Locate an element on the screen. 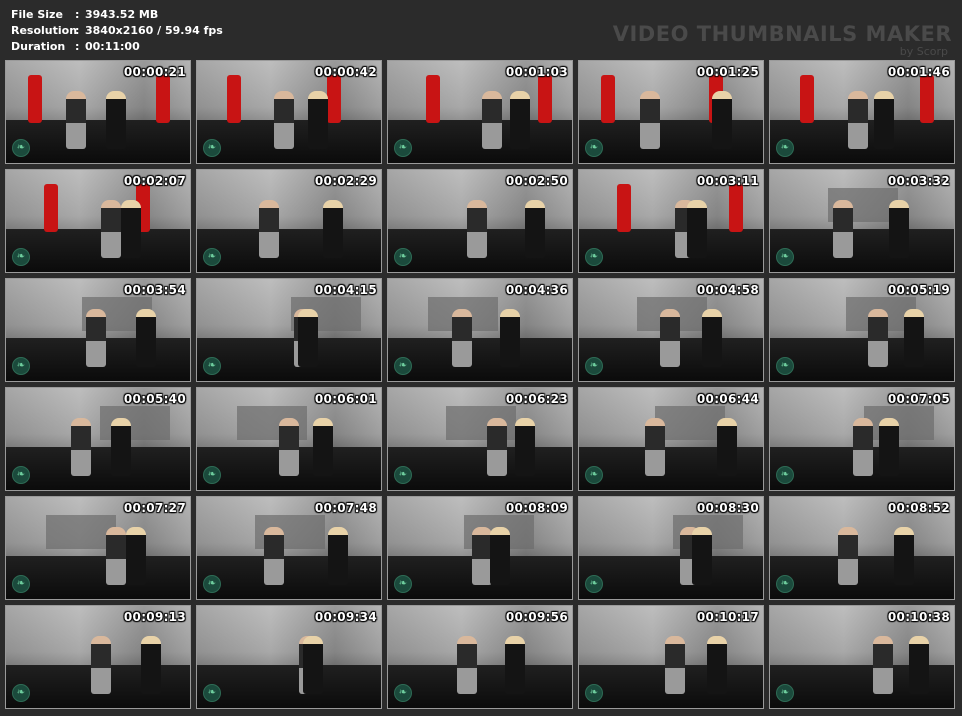  video-thumbnail: 00:06:23 ❧ is located at coordinates (480, 439).